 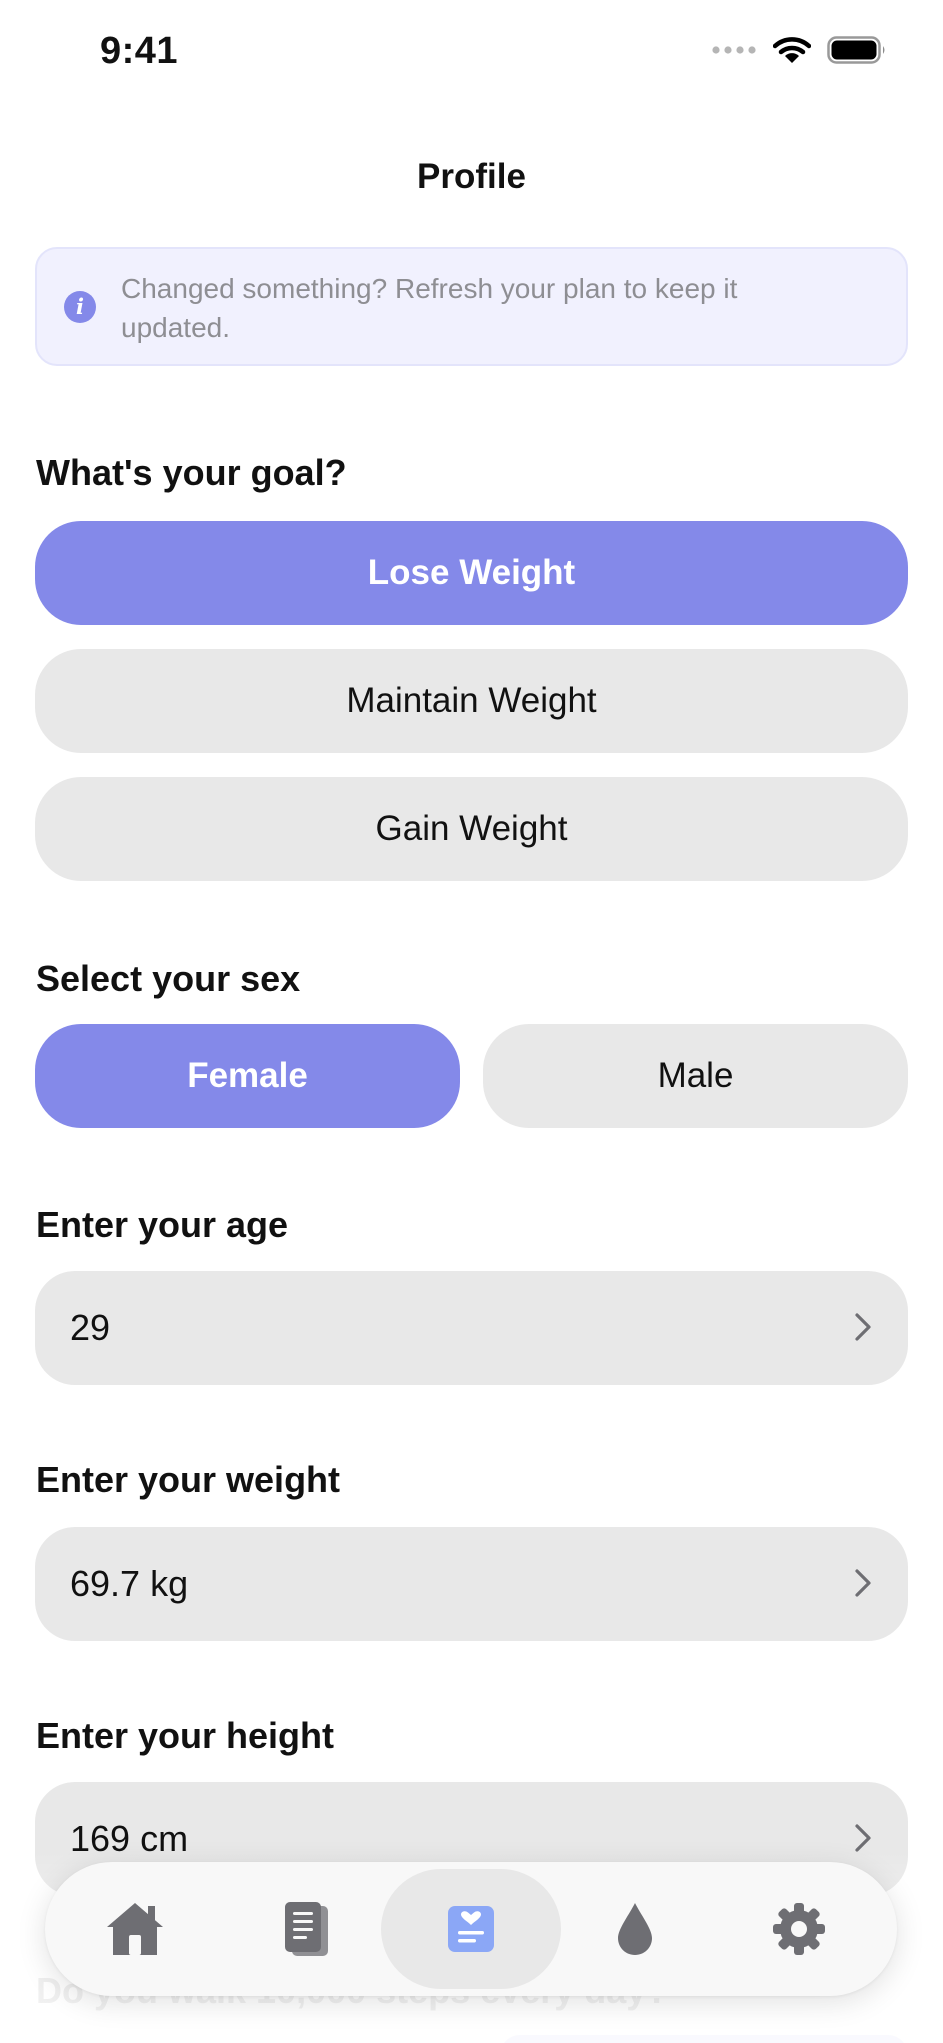 What do you see at coordinates (471, 1328) in the screenshot?
I see `age-field: 29` at bounding box center [471, 1328].